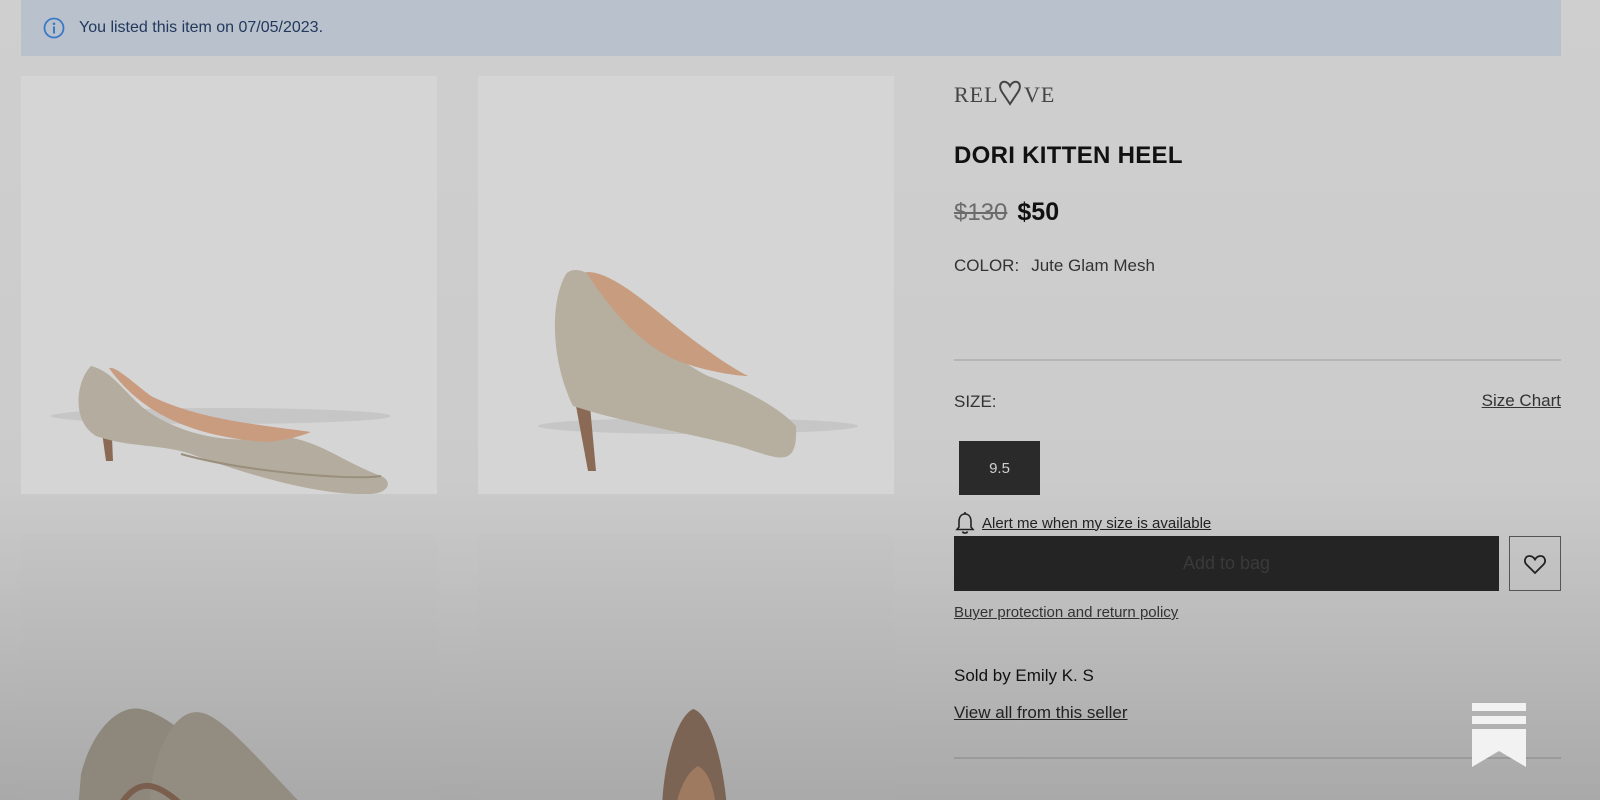  I want to click on divider, so click(1257, 360).